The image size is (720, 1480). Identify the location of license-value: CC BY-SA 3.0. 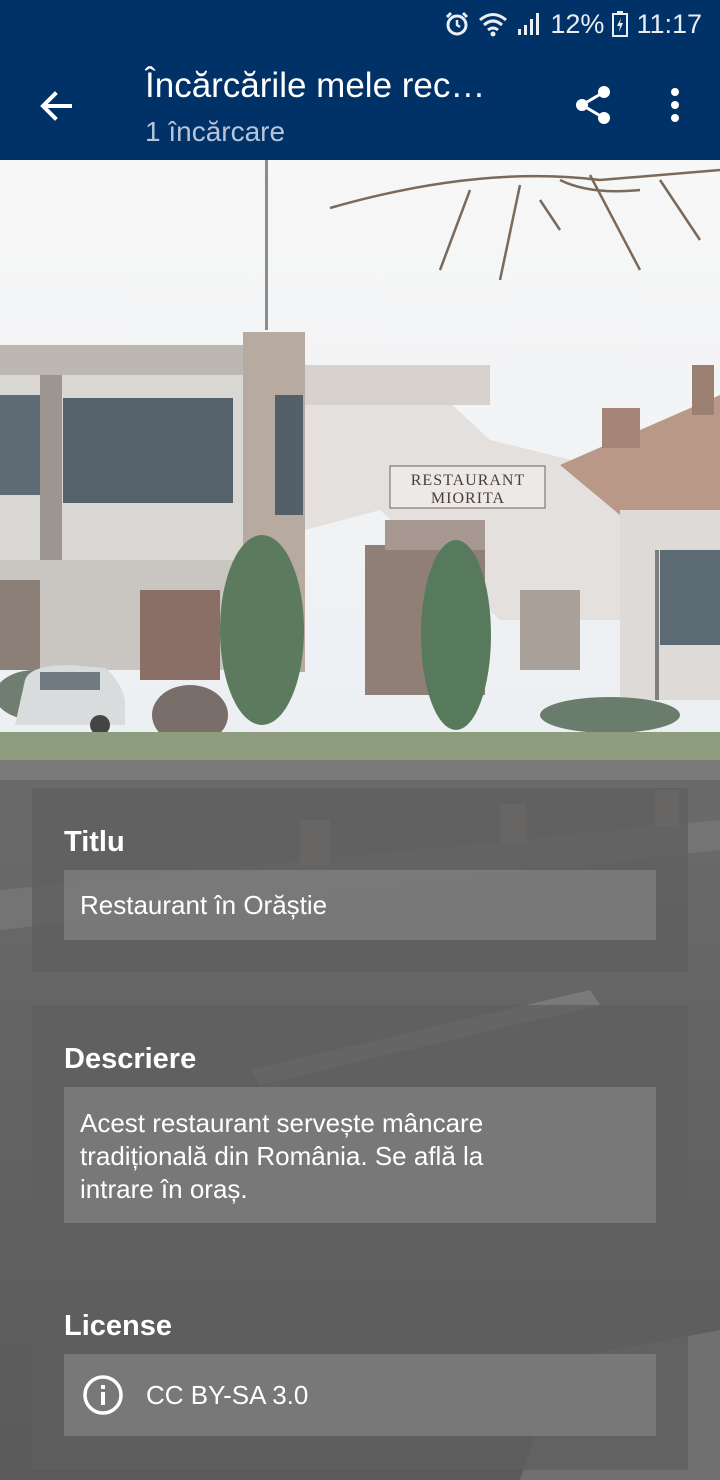
(227, 1394).